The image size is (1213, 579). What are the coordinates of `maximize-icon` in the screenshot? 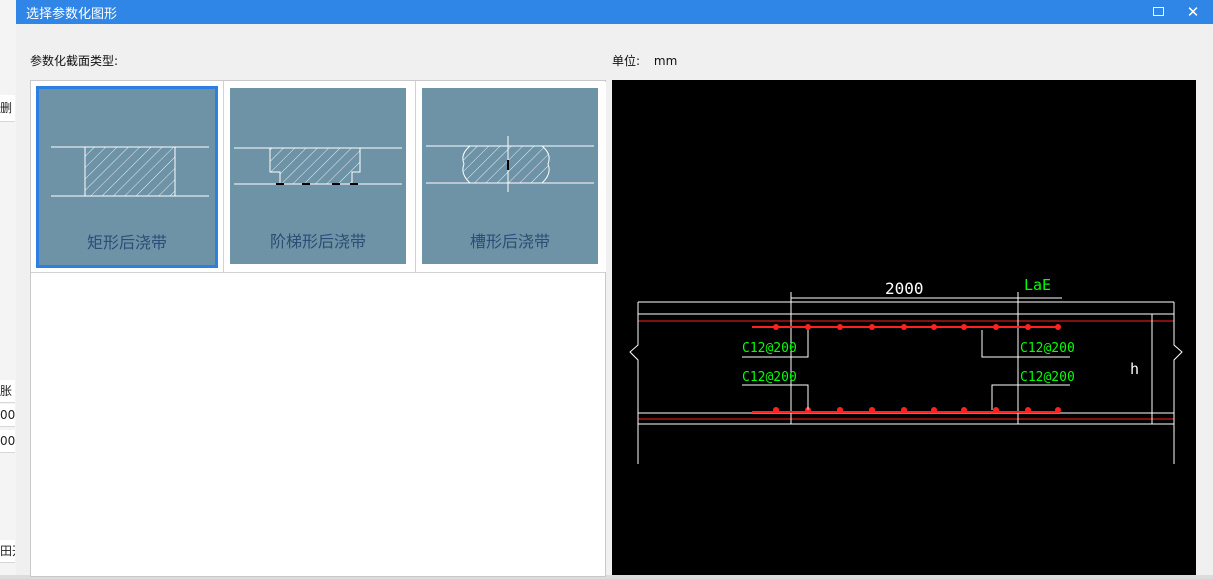 It's located at (1158, 11).